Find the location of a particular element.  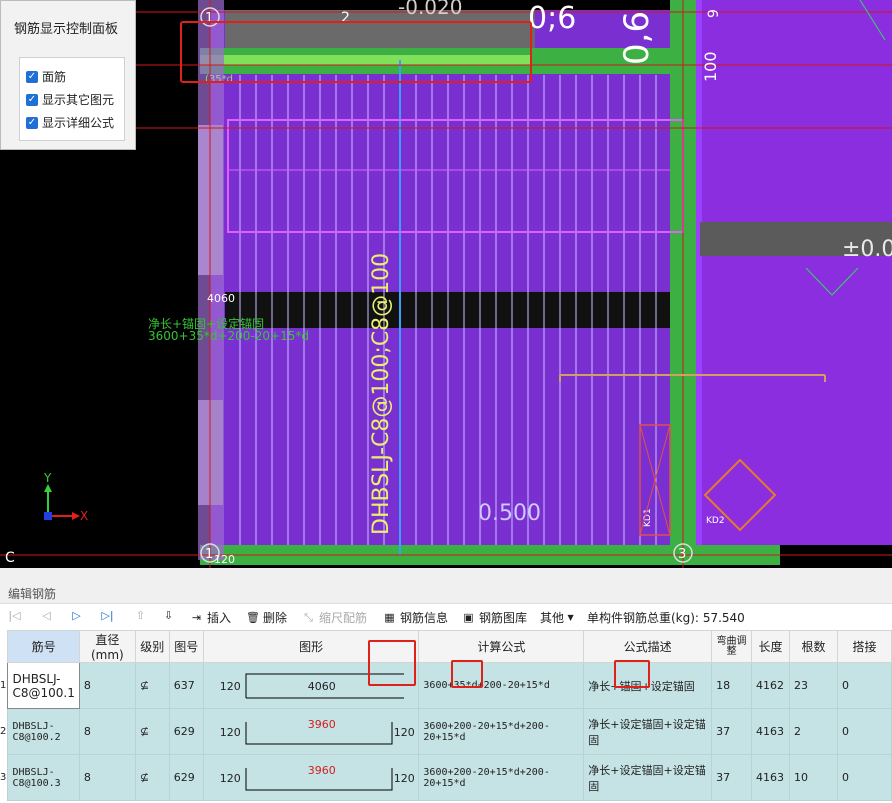

formula-cell: 3600+35*d+200-20+15*d is located at coordinates (501, 685).